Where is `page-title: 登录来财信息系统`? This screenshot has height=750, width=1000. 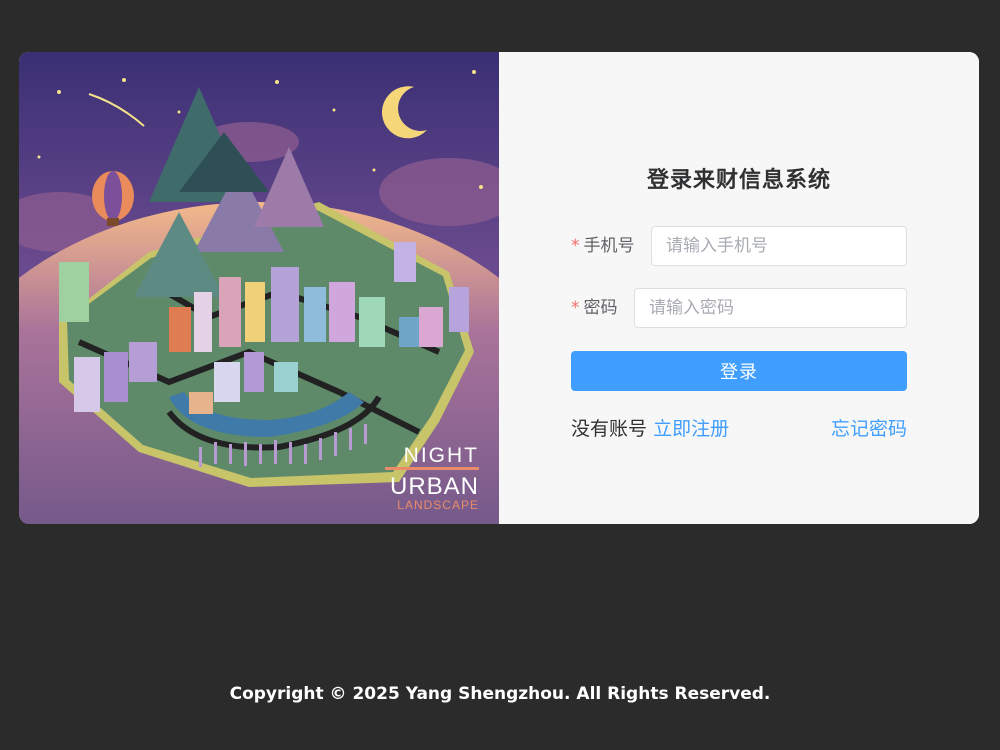
page-title: 登录来财信息系统 is located at coordinates (738, 180).